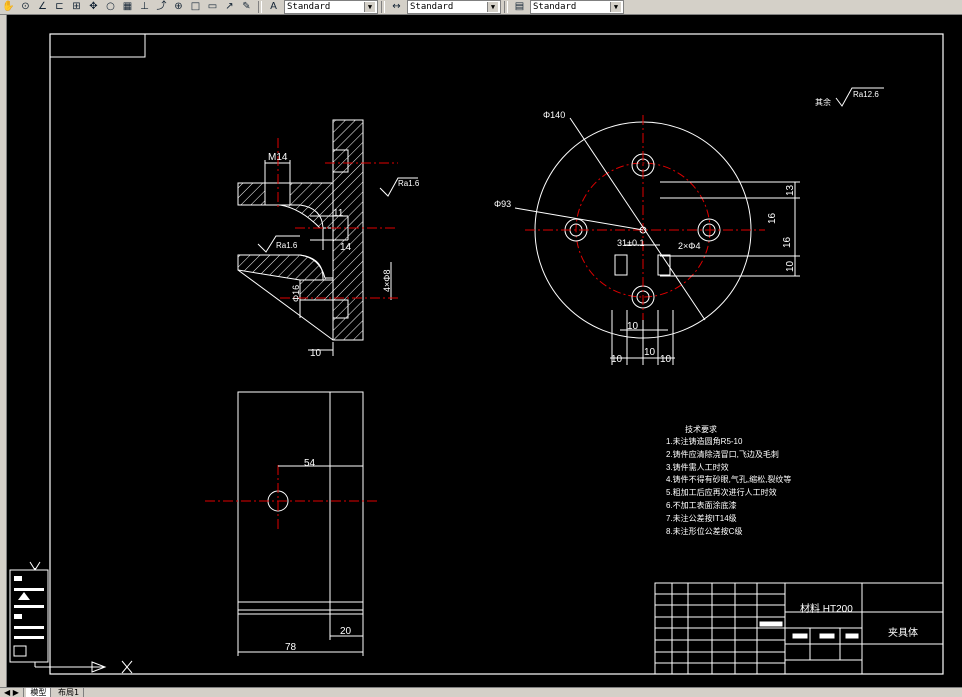 The image size is (962, 697). I want to click on dim-4x8-label: 4×Φ8, so click(387, 281).